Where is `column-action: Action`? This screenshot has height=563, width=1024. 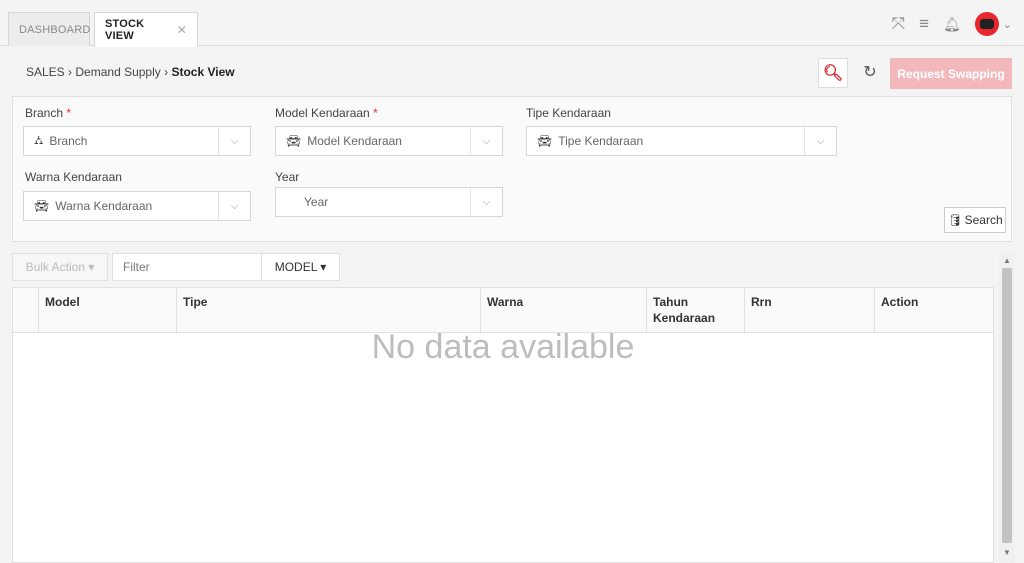
column-action: Action is located at coordinates (934, 310).